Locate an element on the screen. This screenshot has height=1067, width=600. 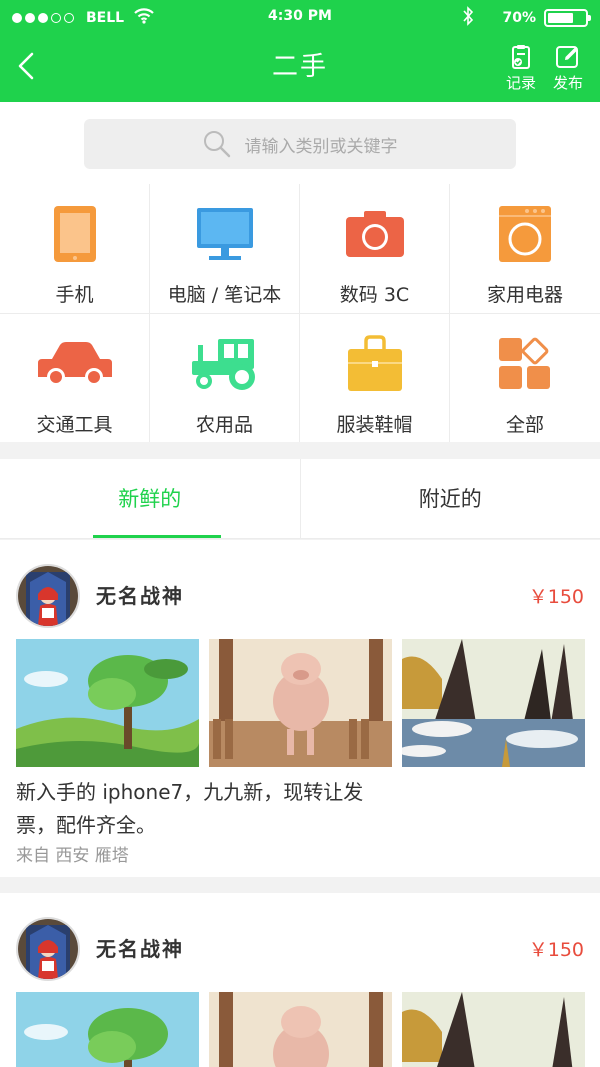
tab-nearby: 附近的 is located at coordinates (449, 498).